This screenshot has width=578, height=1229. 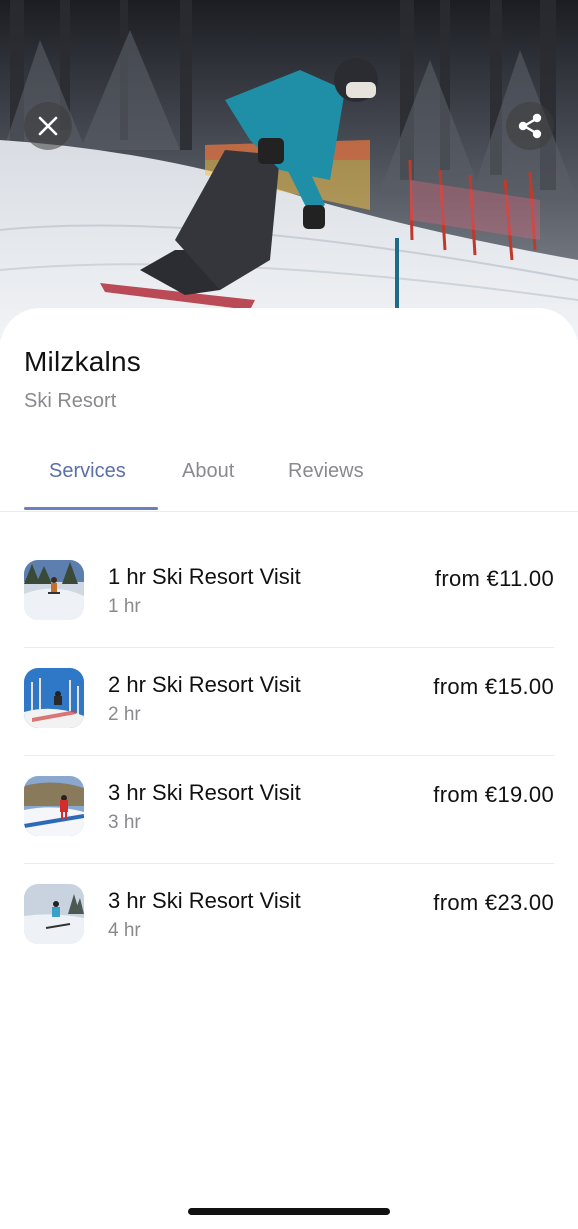 What do you see at coordinates (124, 714) in the screenshot?
I see `service-duration: 2 hr` at bounding box center [124, 714].